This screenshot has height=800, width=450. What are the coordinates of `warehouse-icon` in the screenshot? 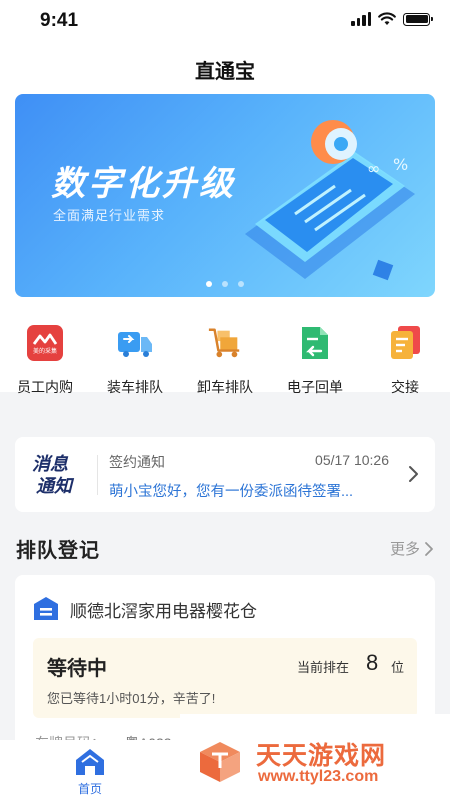 It's located at (46, 608).